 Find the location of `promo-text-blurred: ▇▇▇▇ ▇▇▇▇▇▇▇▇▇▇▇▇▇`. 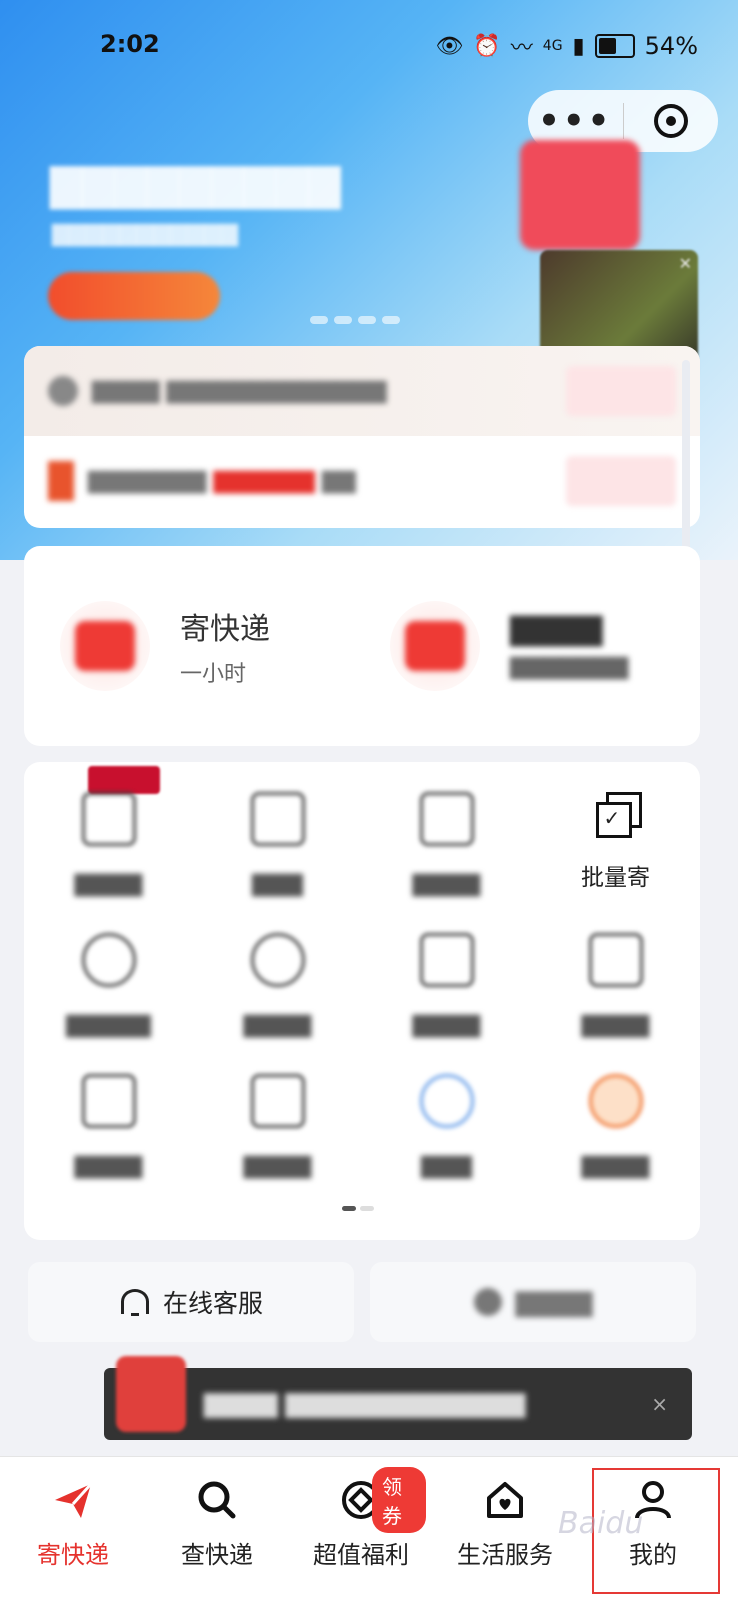

promo-text-blurred: ▇▇▇▇ ▇▇▇▇▇▇▇▇▇▇▇▇▇ is located at coordinates (365, 1404).